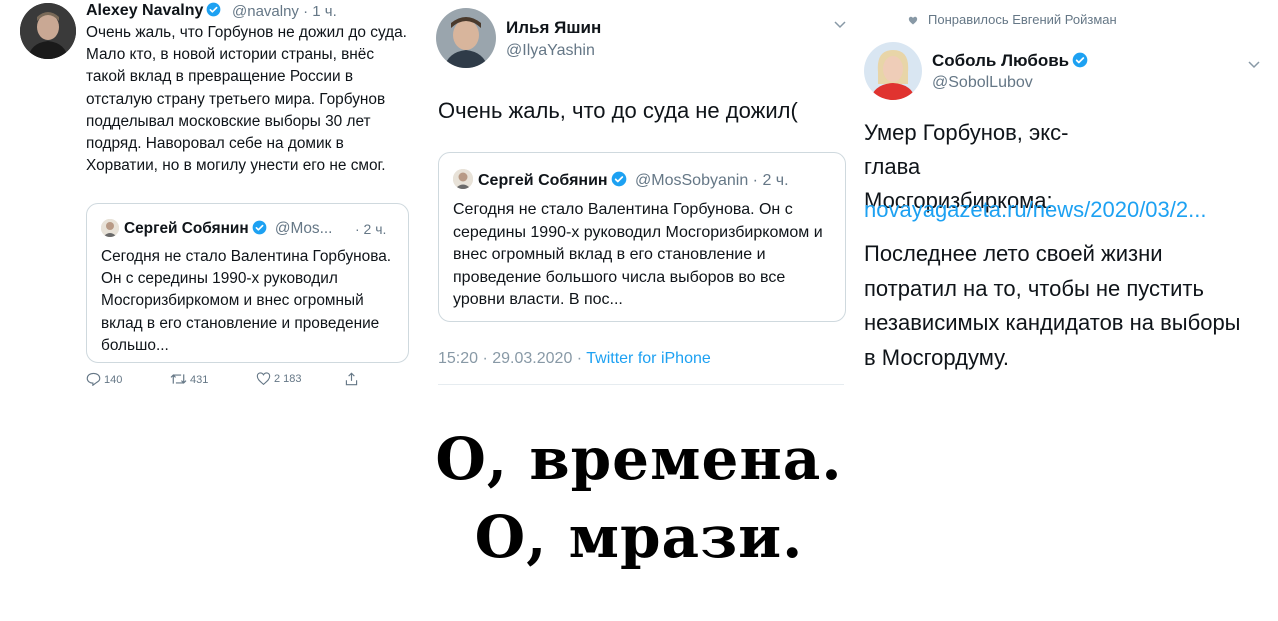 Image resolution: width=1278 pixels, height=621 pixels. Describe the element at coordinates (288, 379) in the screenshot. I see `like-count: 2 183` at that location.